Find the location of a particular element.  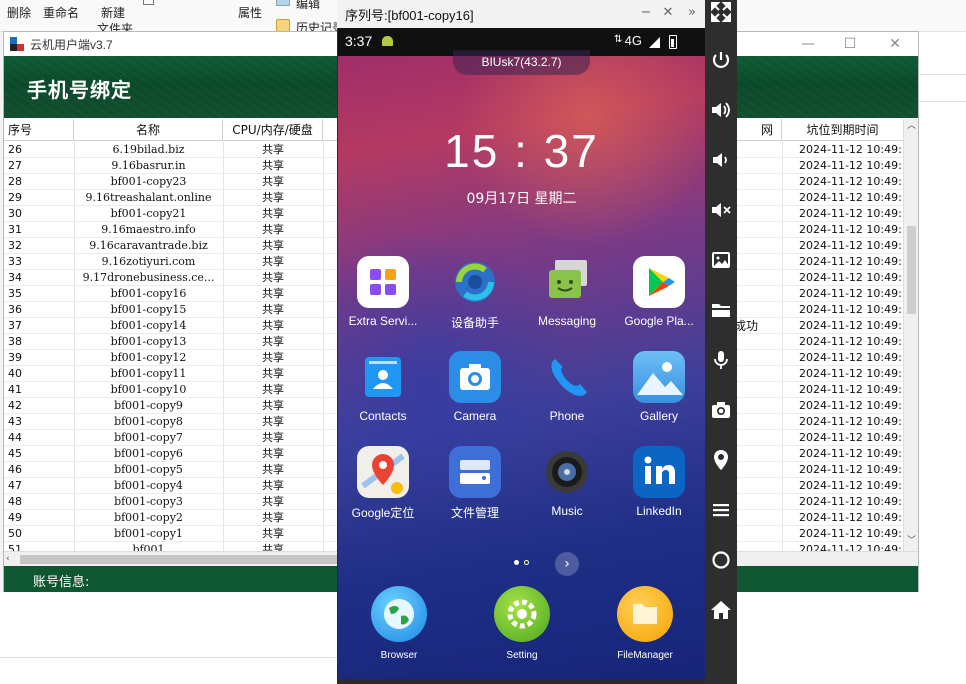

date-widget: 09月17日 星期二 is located at coordinates (521, 199).